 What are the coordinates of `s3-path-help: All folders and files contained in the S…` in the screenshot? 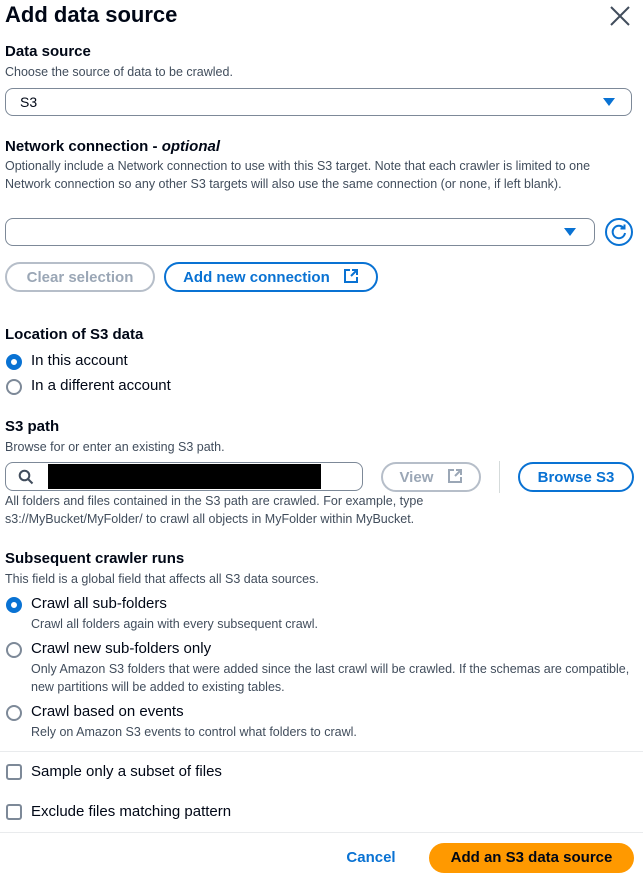 It's located at (214, 510).